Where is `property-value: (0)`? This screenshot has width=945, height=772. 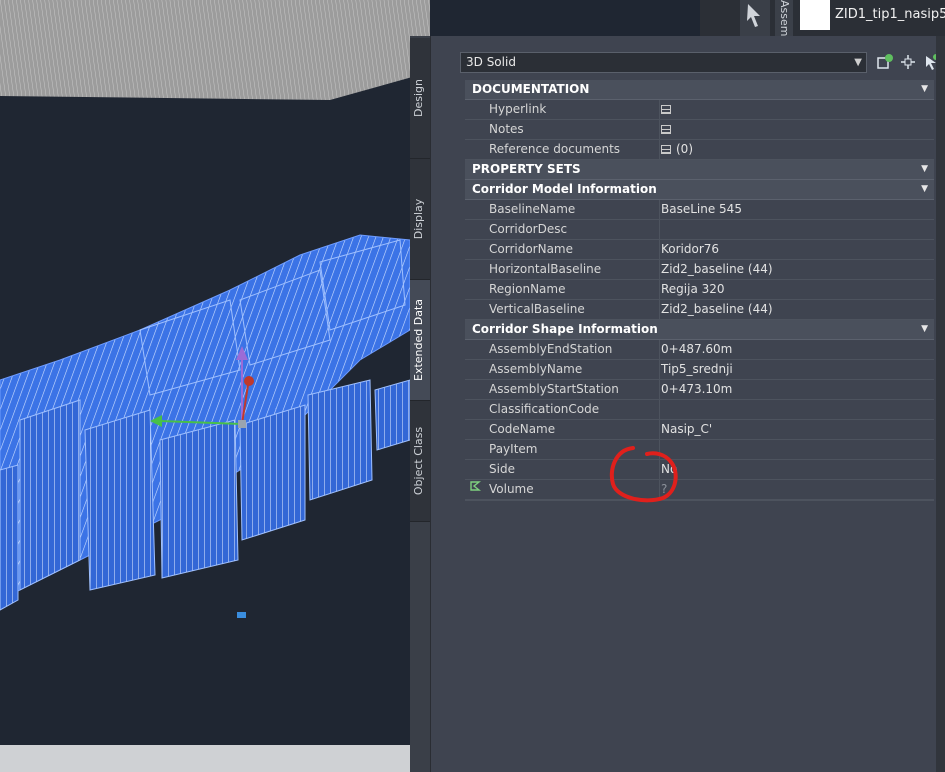
property-value: (0) is located at coordinates (677, 149).